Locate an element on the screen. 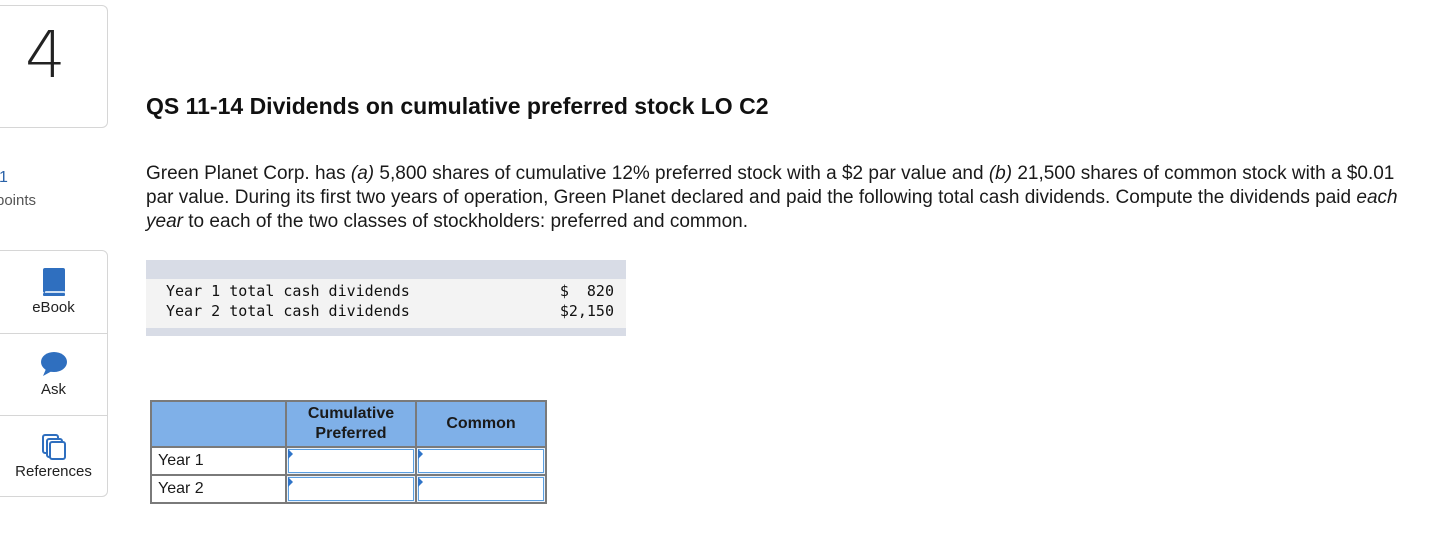 The height and width of the screenshot is (550, 1446). book-icon is located at coordinates (53, 282).